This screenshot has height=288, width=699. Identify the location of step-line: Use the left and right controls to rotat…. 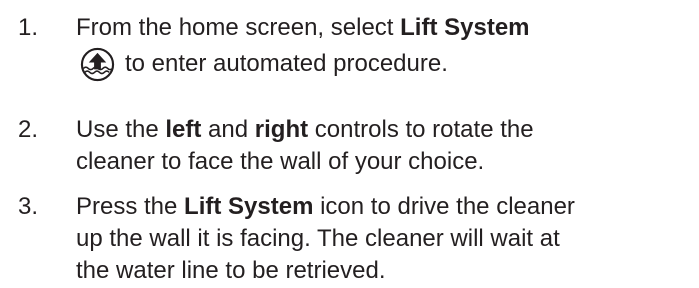
(386, 130).